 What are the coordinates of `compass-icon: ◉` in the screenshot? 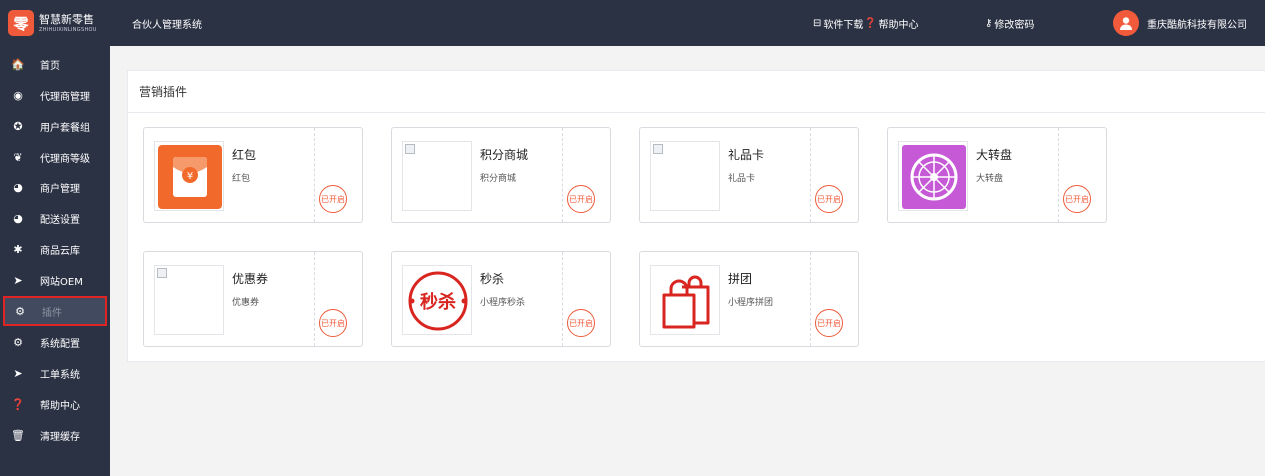 It's located at (18, 95).